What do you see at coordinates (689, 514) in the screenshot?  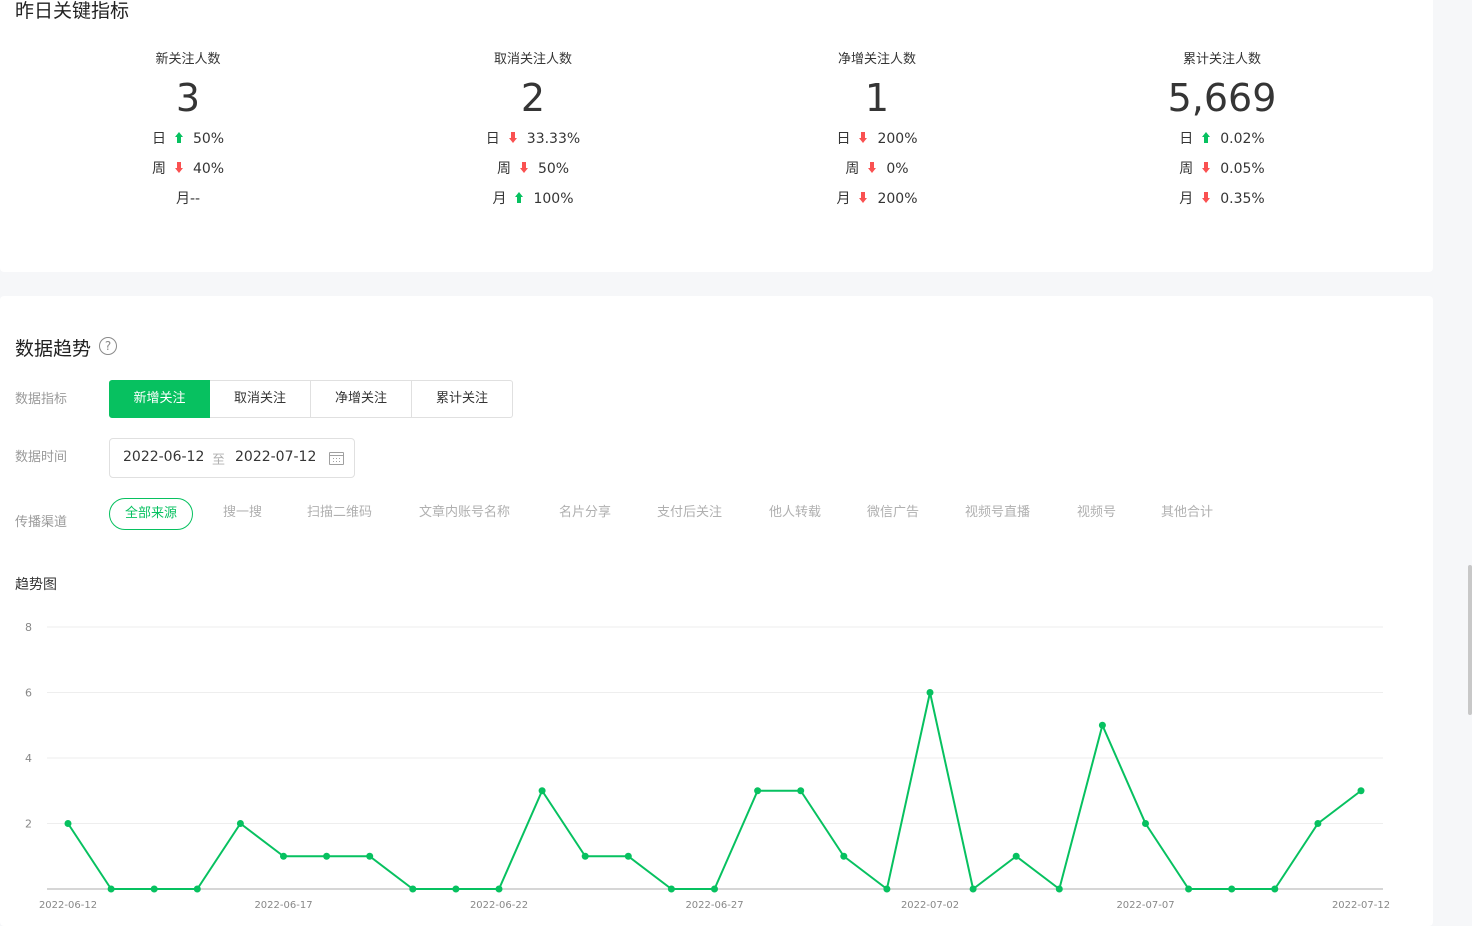 I see `channel-filter-5: 支付后关注` at bounding box center [689, 514].